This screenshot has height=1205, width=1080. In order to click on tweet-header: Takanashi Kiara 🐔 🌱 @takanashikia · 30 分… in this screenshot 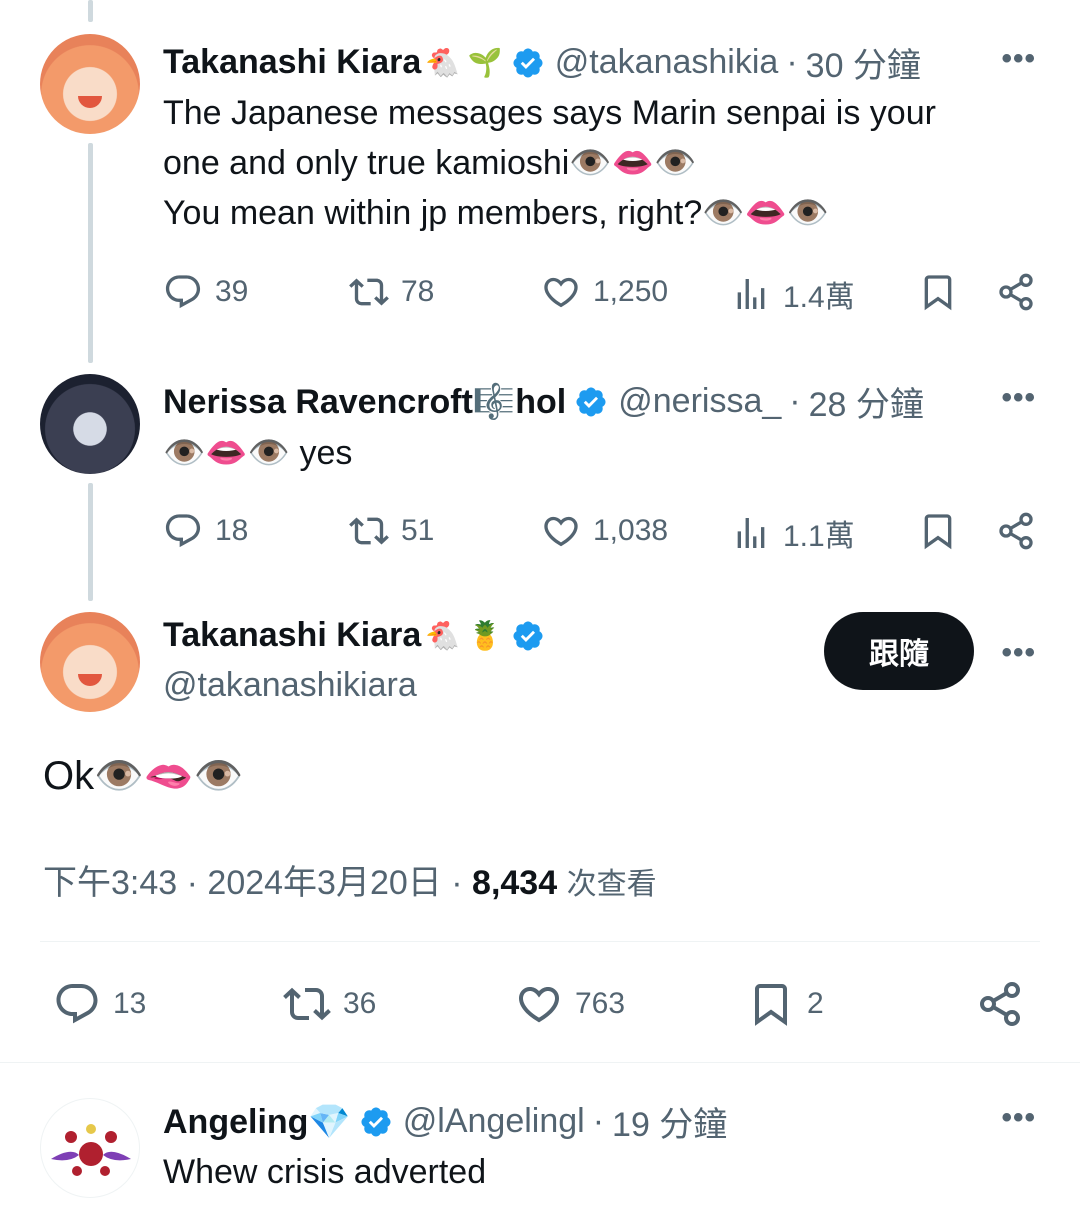, I will do `click(542, 62)`.